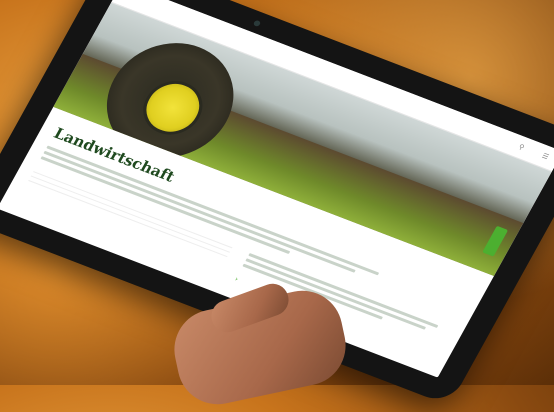 This screenshot has width=554, height=412. I want to click on search-icon: ⚲, so click(521, 147).